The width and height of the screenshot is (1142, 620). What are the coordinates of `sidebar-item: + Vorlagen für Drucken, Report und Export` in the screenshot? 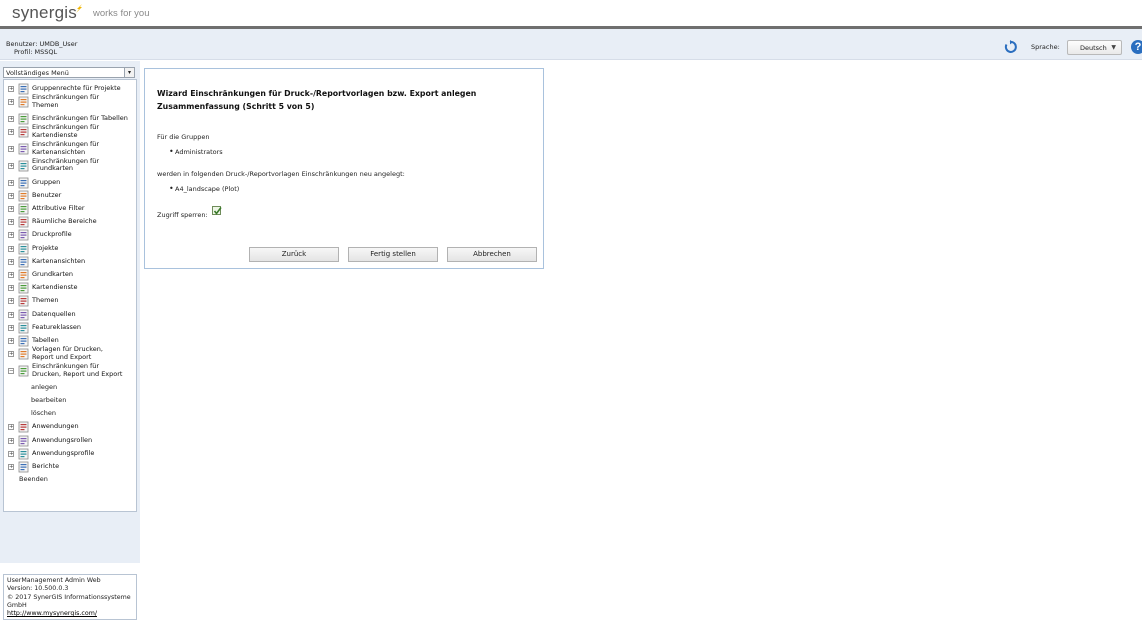 It's located at (70, 353).